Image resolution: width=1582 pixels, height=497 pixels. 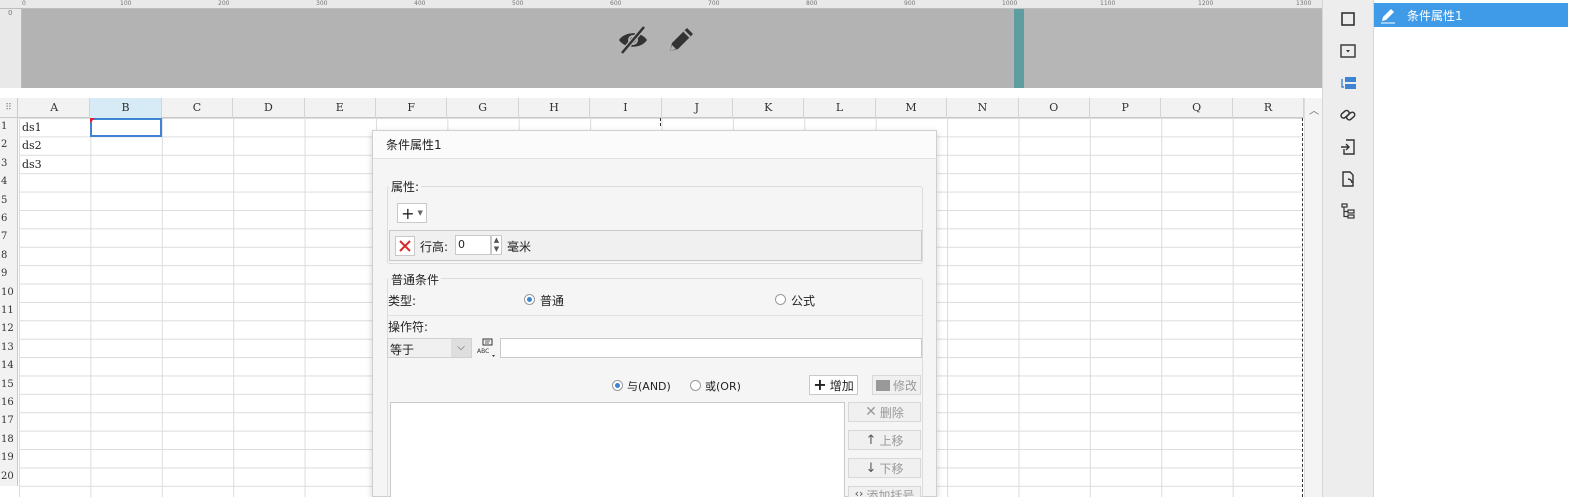 What do you see at coordinates (483, 108) in the screenshot?
I see `column-header-g: G` at bounding box center [483, 108].